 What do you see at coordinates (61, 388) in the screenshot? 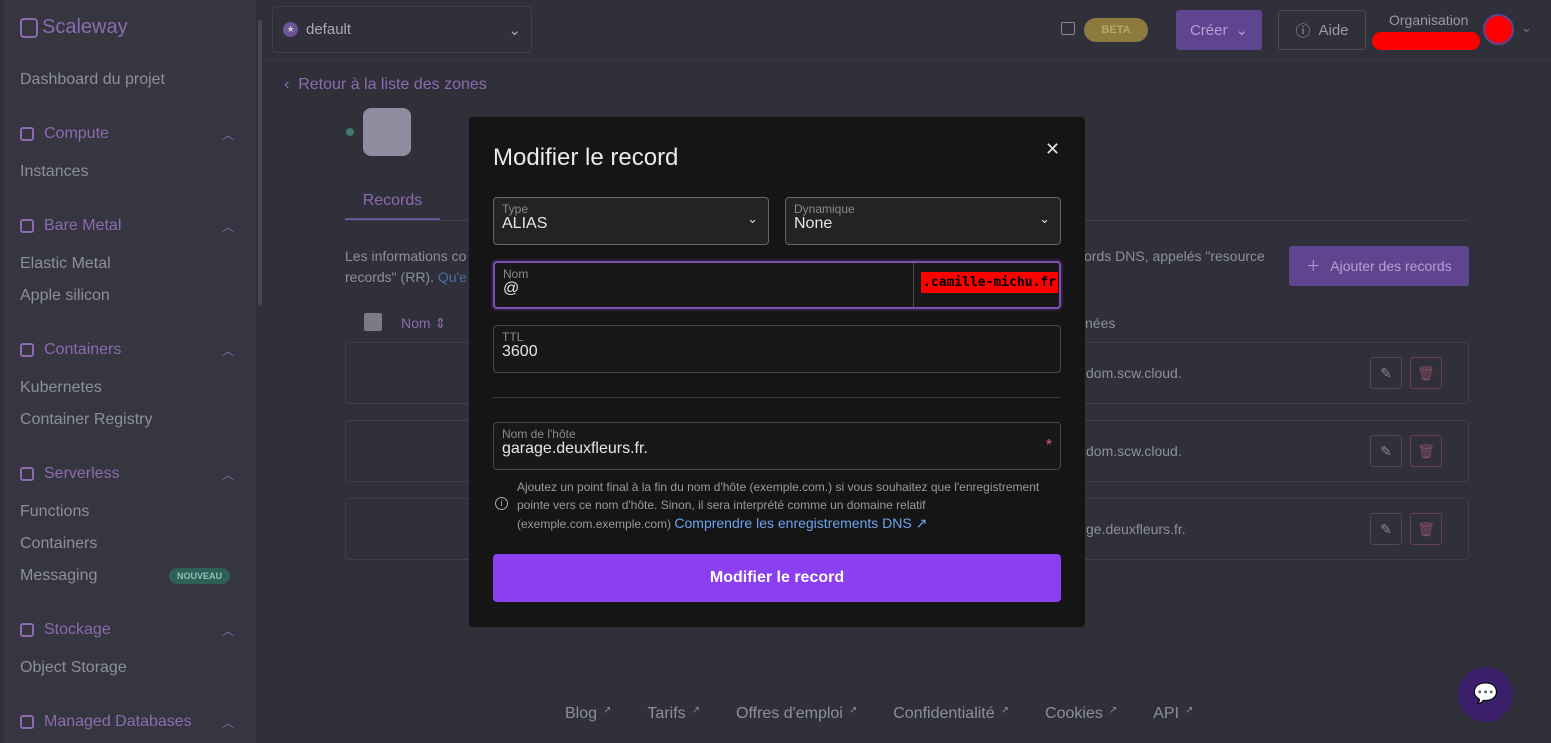
I see `sidebar-item-kubernetes: Kubernetes` at bounding box center [61, 388].